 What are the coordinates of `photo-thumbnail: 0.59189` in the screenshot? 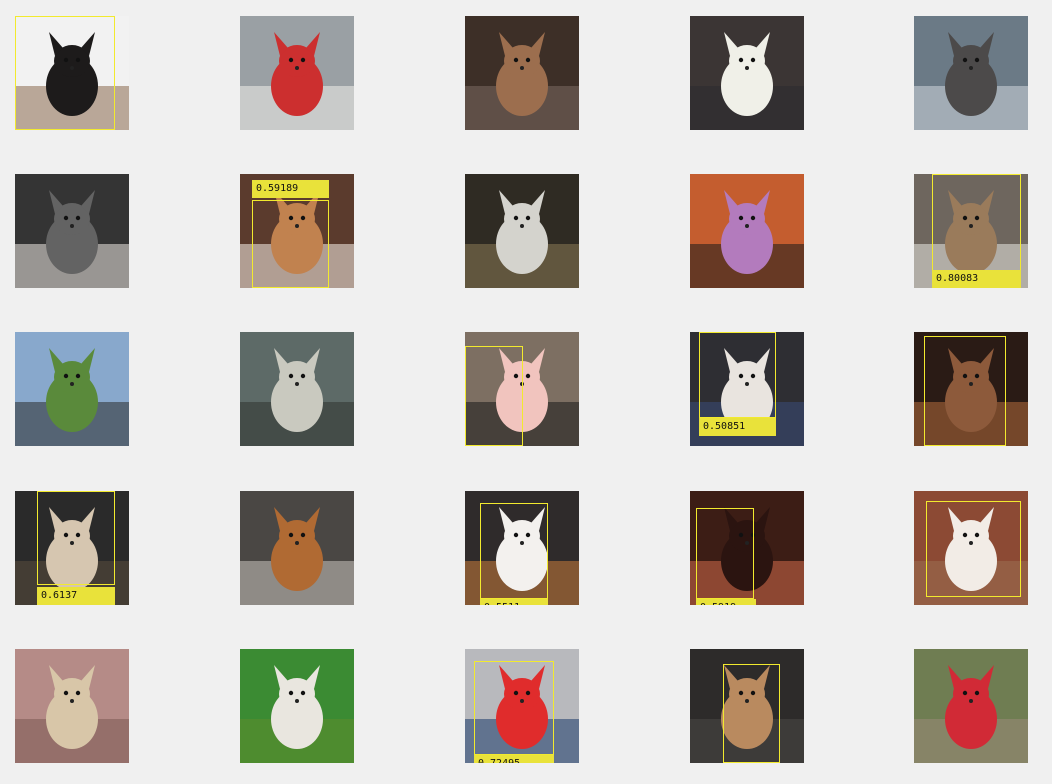 It's located at (297, 231).